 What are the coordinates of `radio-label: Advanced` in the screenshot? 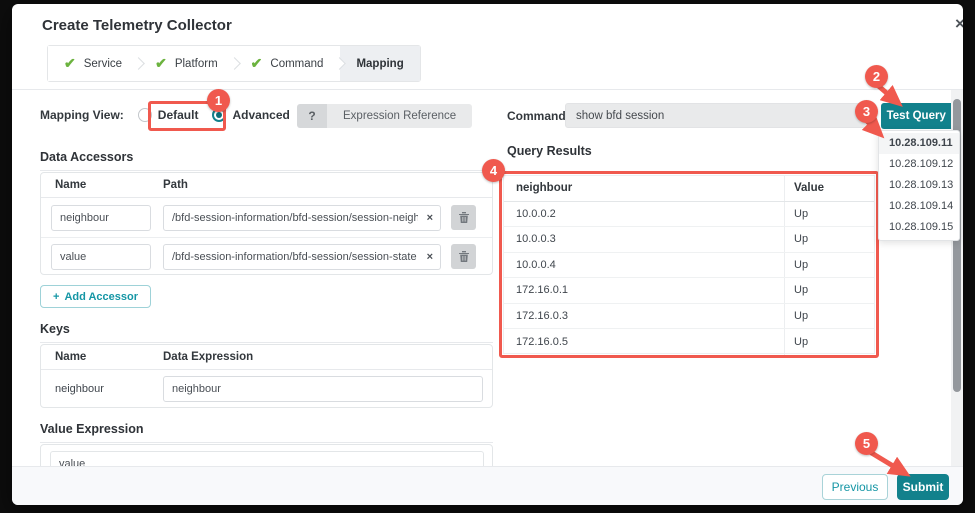 It's located at (261, 115).